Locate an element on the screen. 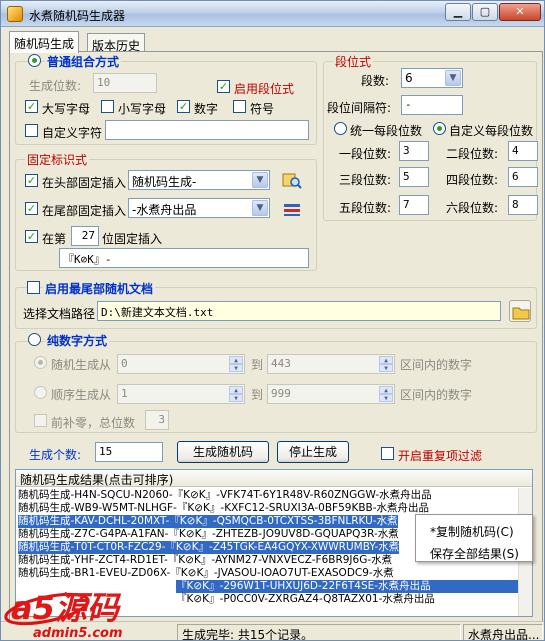 Image resolution: width=545 pixels, height=641 pixels. seg3-input: 5 is located at coordinates (414, 177).